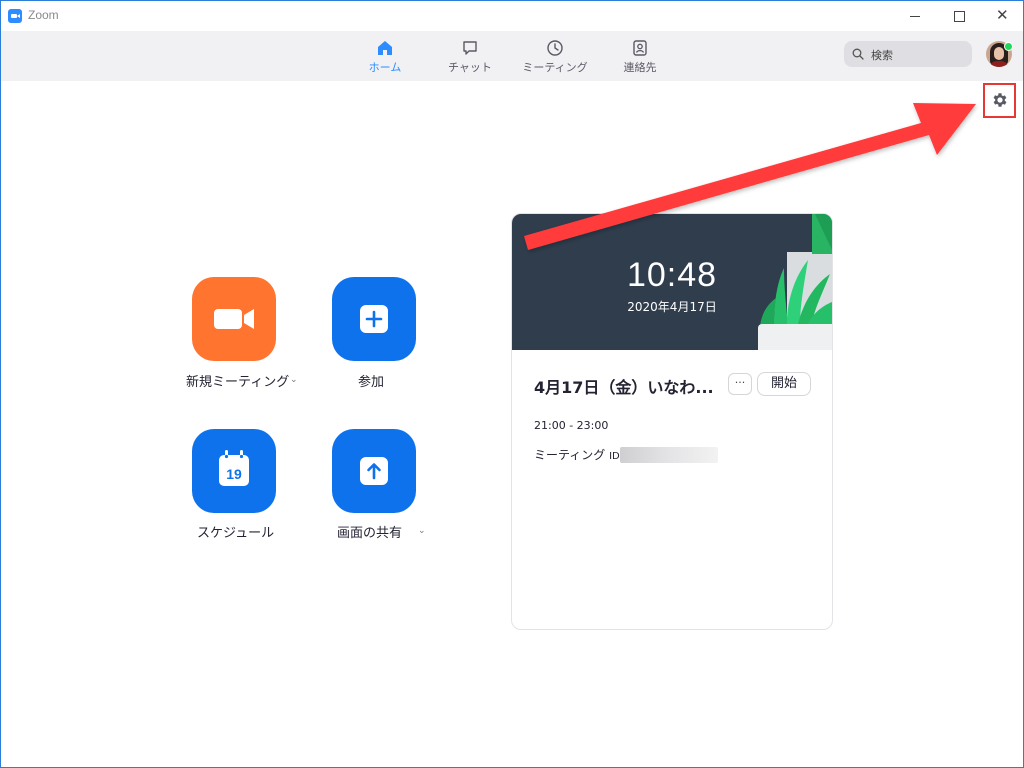 Image resolution: width=1024 pixels, height=768 pixels. I want to click on new-meeting-label: 新規ミーティング, so click(238, 382).